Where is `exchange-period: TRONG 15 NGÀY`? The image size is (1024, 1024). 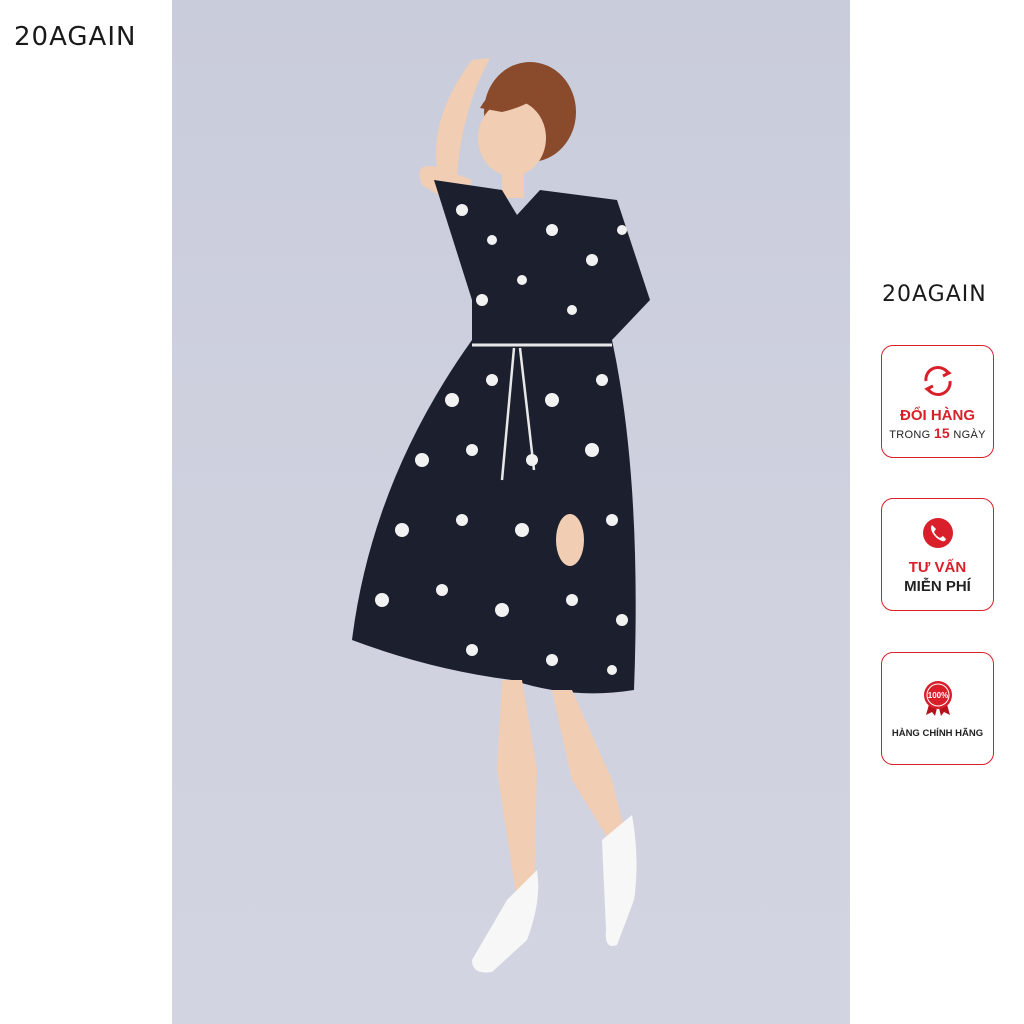
exchange-period: TRONG 15 NGÀY is located at coordinates (937, 432).